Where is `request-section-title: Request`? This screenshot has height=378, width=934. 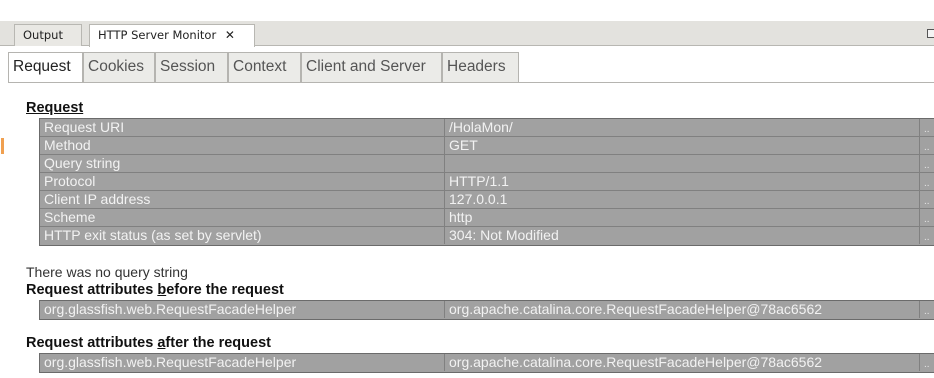
request-section-title: Request is located at coordinates (55, 108).